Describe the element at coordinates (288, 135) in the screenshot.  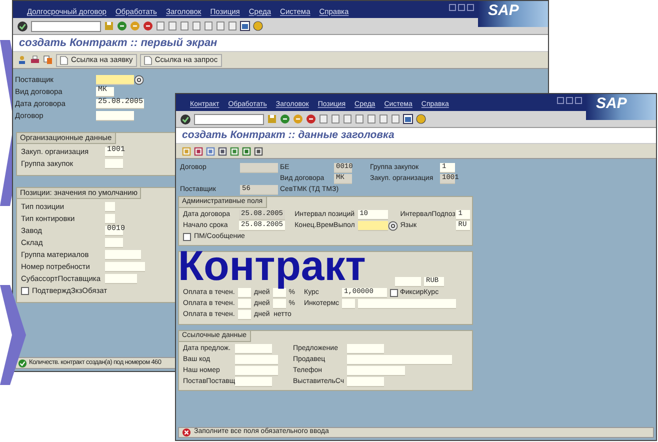
I see `screen-title: создать Контракт :: данные заголовка` at that location.